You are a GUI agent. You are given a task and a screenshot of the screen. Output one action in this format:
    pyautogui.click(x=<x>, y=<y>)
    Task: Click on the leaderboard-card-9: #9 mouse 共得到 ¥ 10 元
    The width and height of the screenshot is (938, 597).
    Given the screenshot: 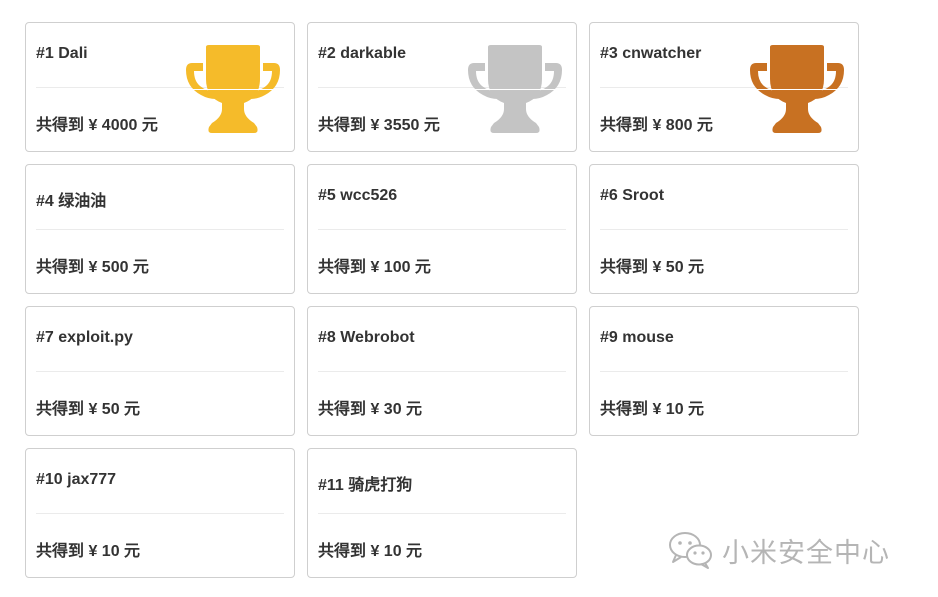 What is the action you would take?
    pyautogui.click(x=724, y=371)
    